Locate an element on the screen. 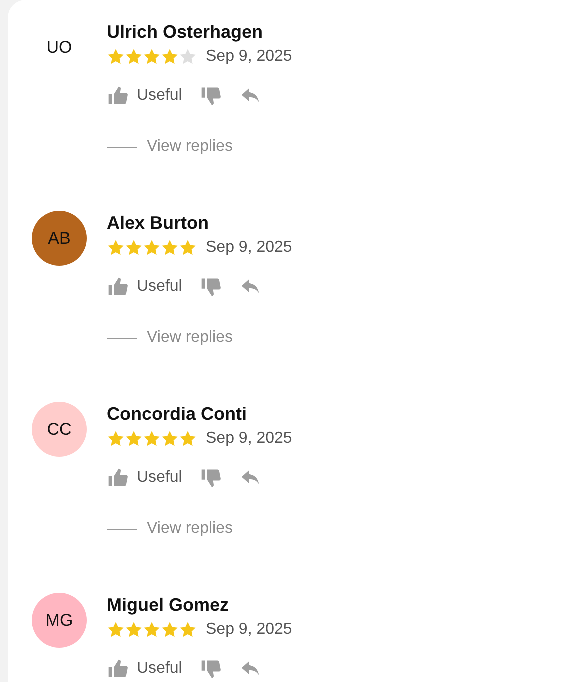  avatar: UO is located at coordinates (60, 47).